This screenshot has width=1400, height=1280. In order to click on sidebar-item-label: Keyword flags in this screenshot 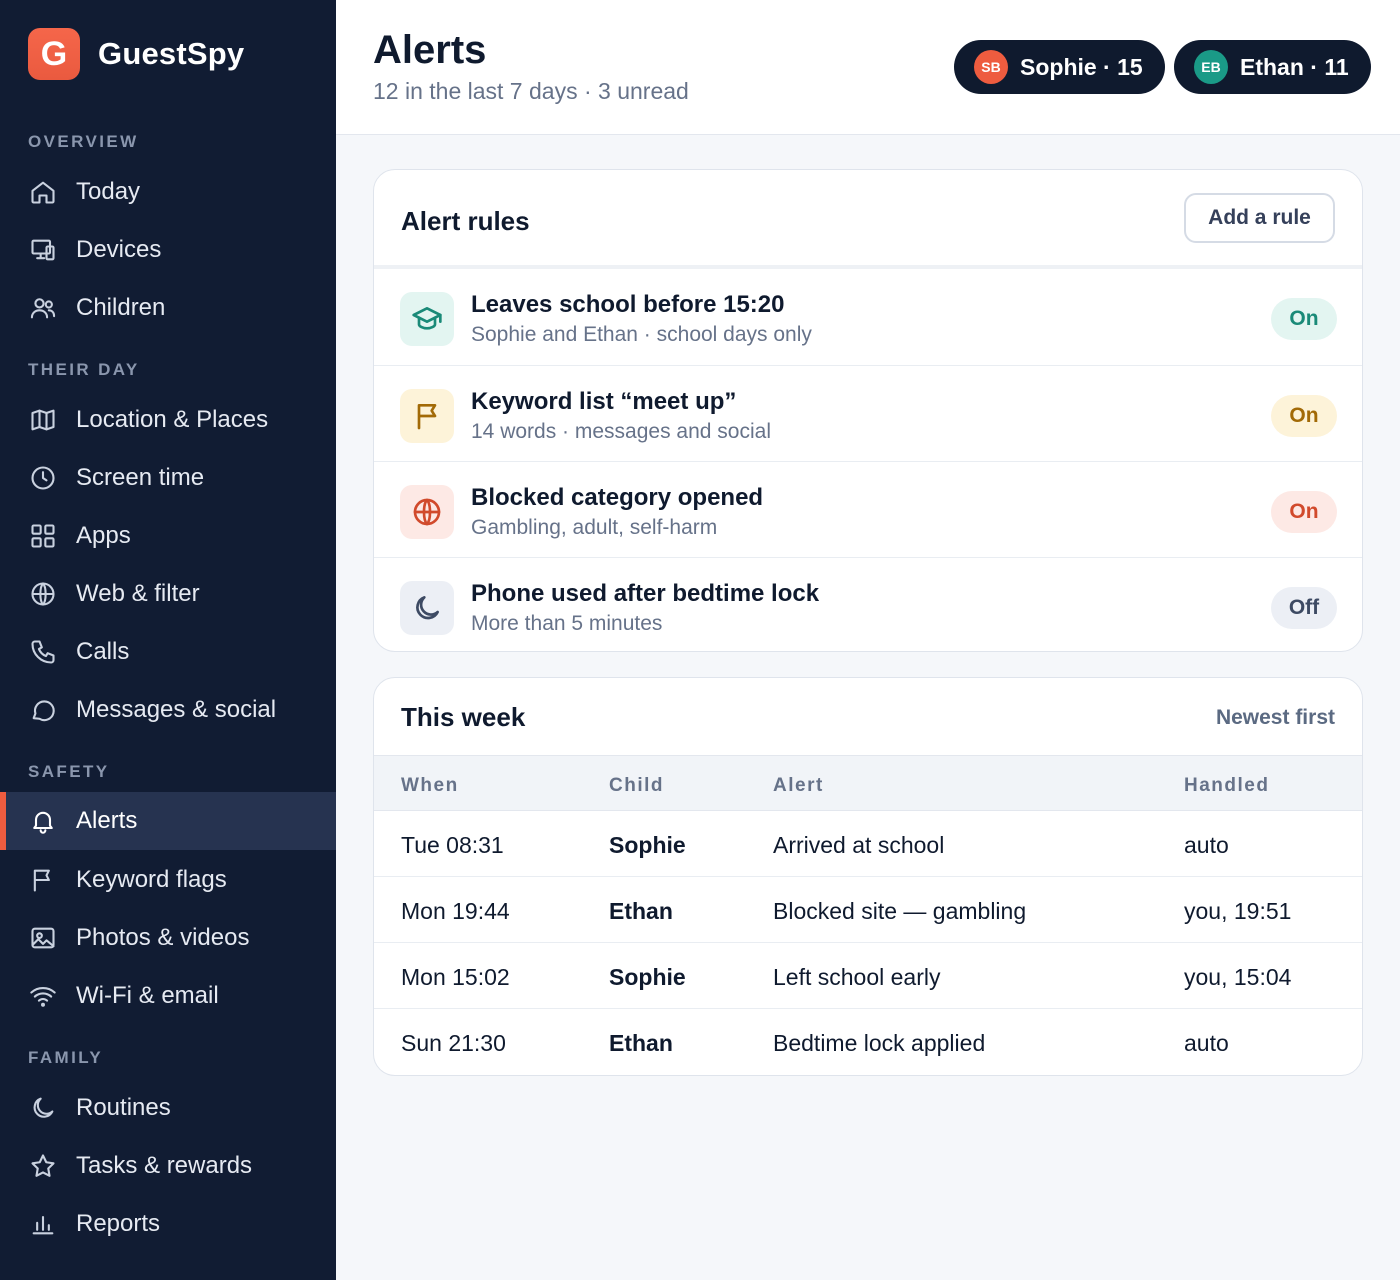, I will do `click(151, 879)`.